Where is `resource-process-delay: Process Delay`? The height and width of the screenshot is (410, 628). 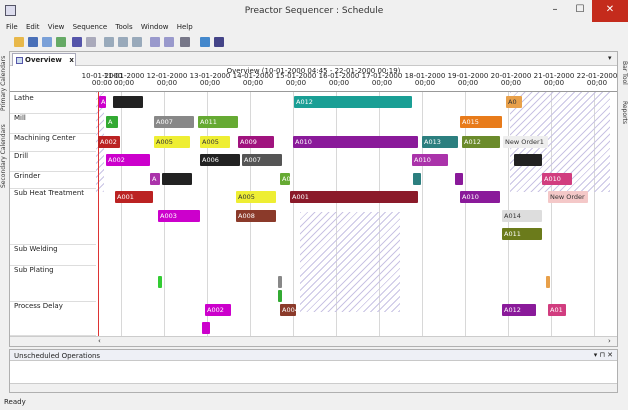
resource-process-delay: Process Delay is located at coordinates (53, 319).